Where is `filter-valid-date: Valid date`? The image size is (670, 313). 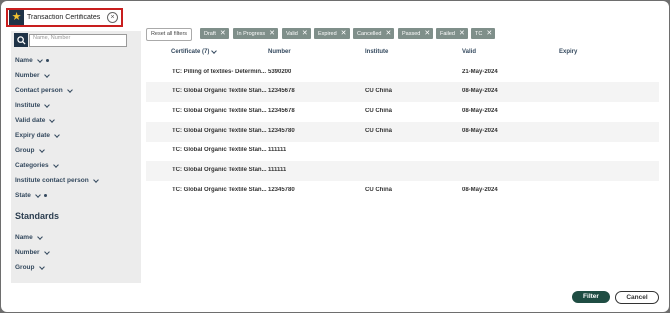
filter-valid-date: Valid date is located at coordinates (35, 120).